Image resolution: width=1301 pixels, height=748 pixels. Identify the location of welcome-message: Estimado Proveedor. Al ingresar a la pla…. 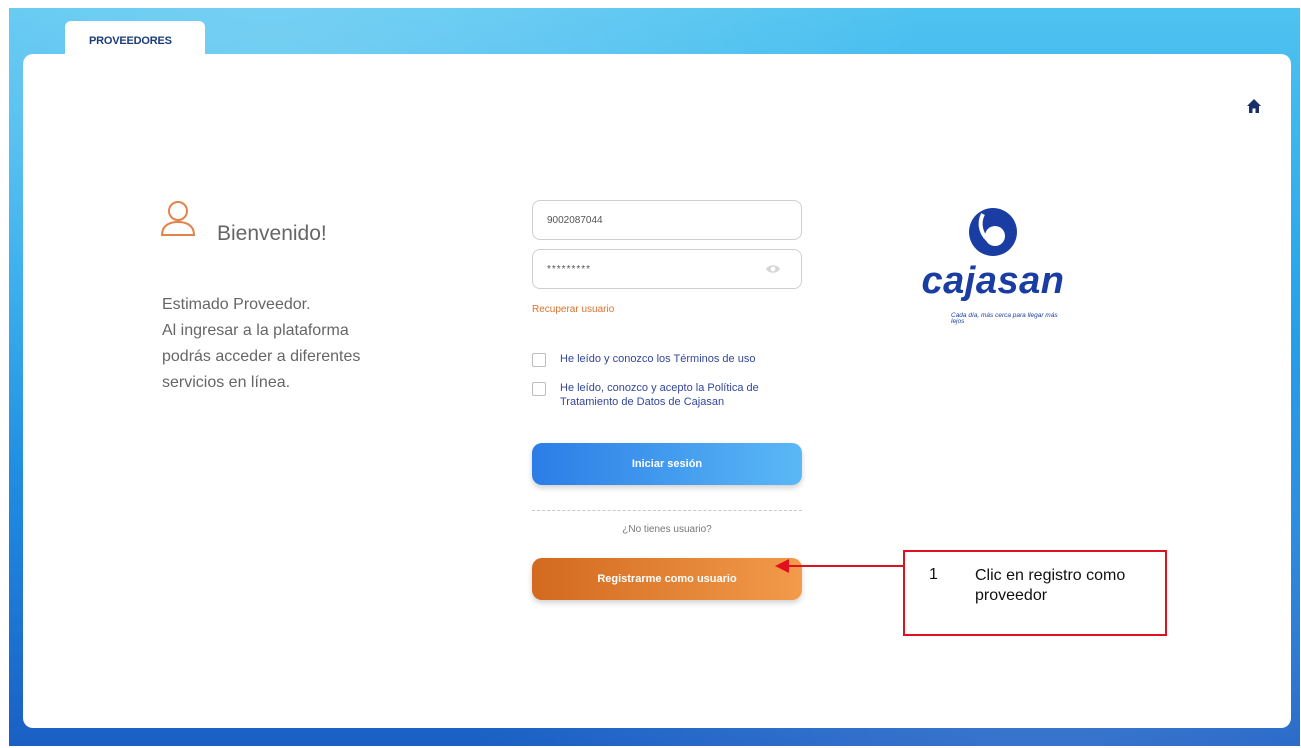
(261, 343).